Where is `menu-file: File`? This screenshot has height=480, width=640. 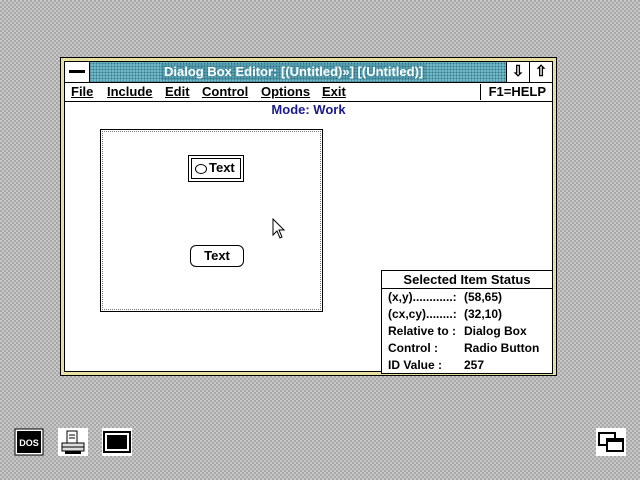 menu-file: File is located at coordinates (82, 92).